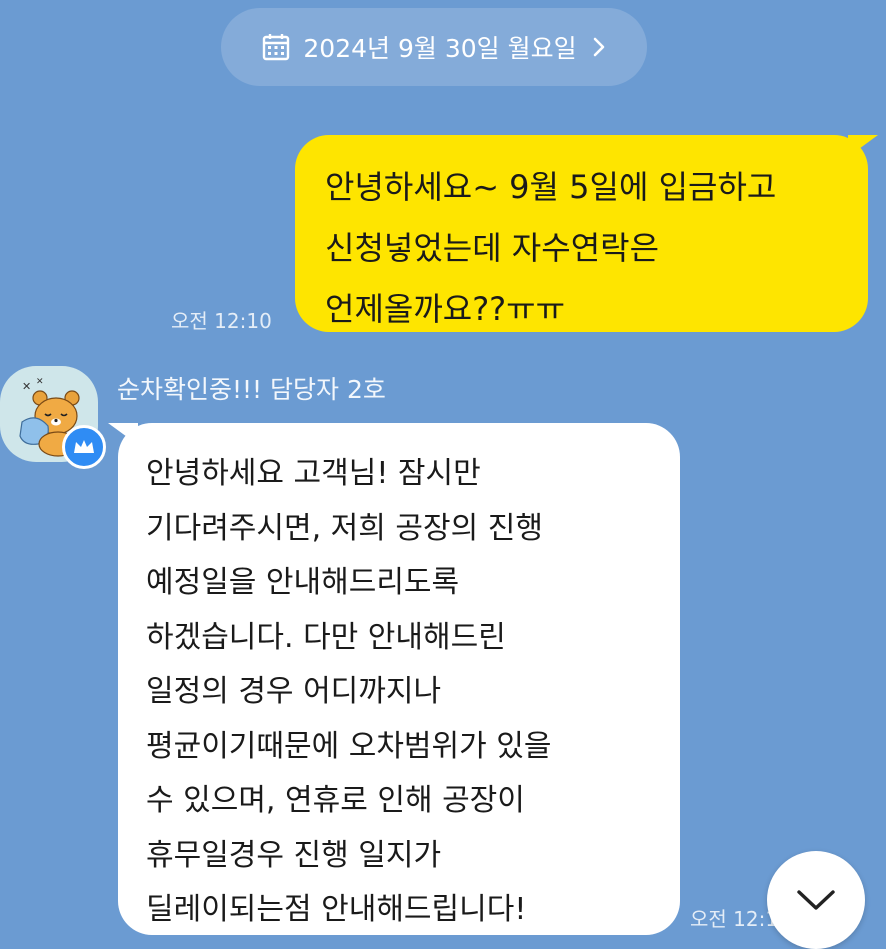 The height and width of the screenshot is (949, 886). Describe the element at coordinates (349, 746) in the screenshot. I see `message-line: 평균이기때문에 오차범위가 있을` at that location.